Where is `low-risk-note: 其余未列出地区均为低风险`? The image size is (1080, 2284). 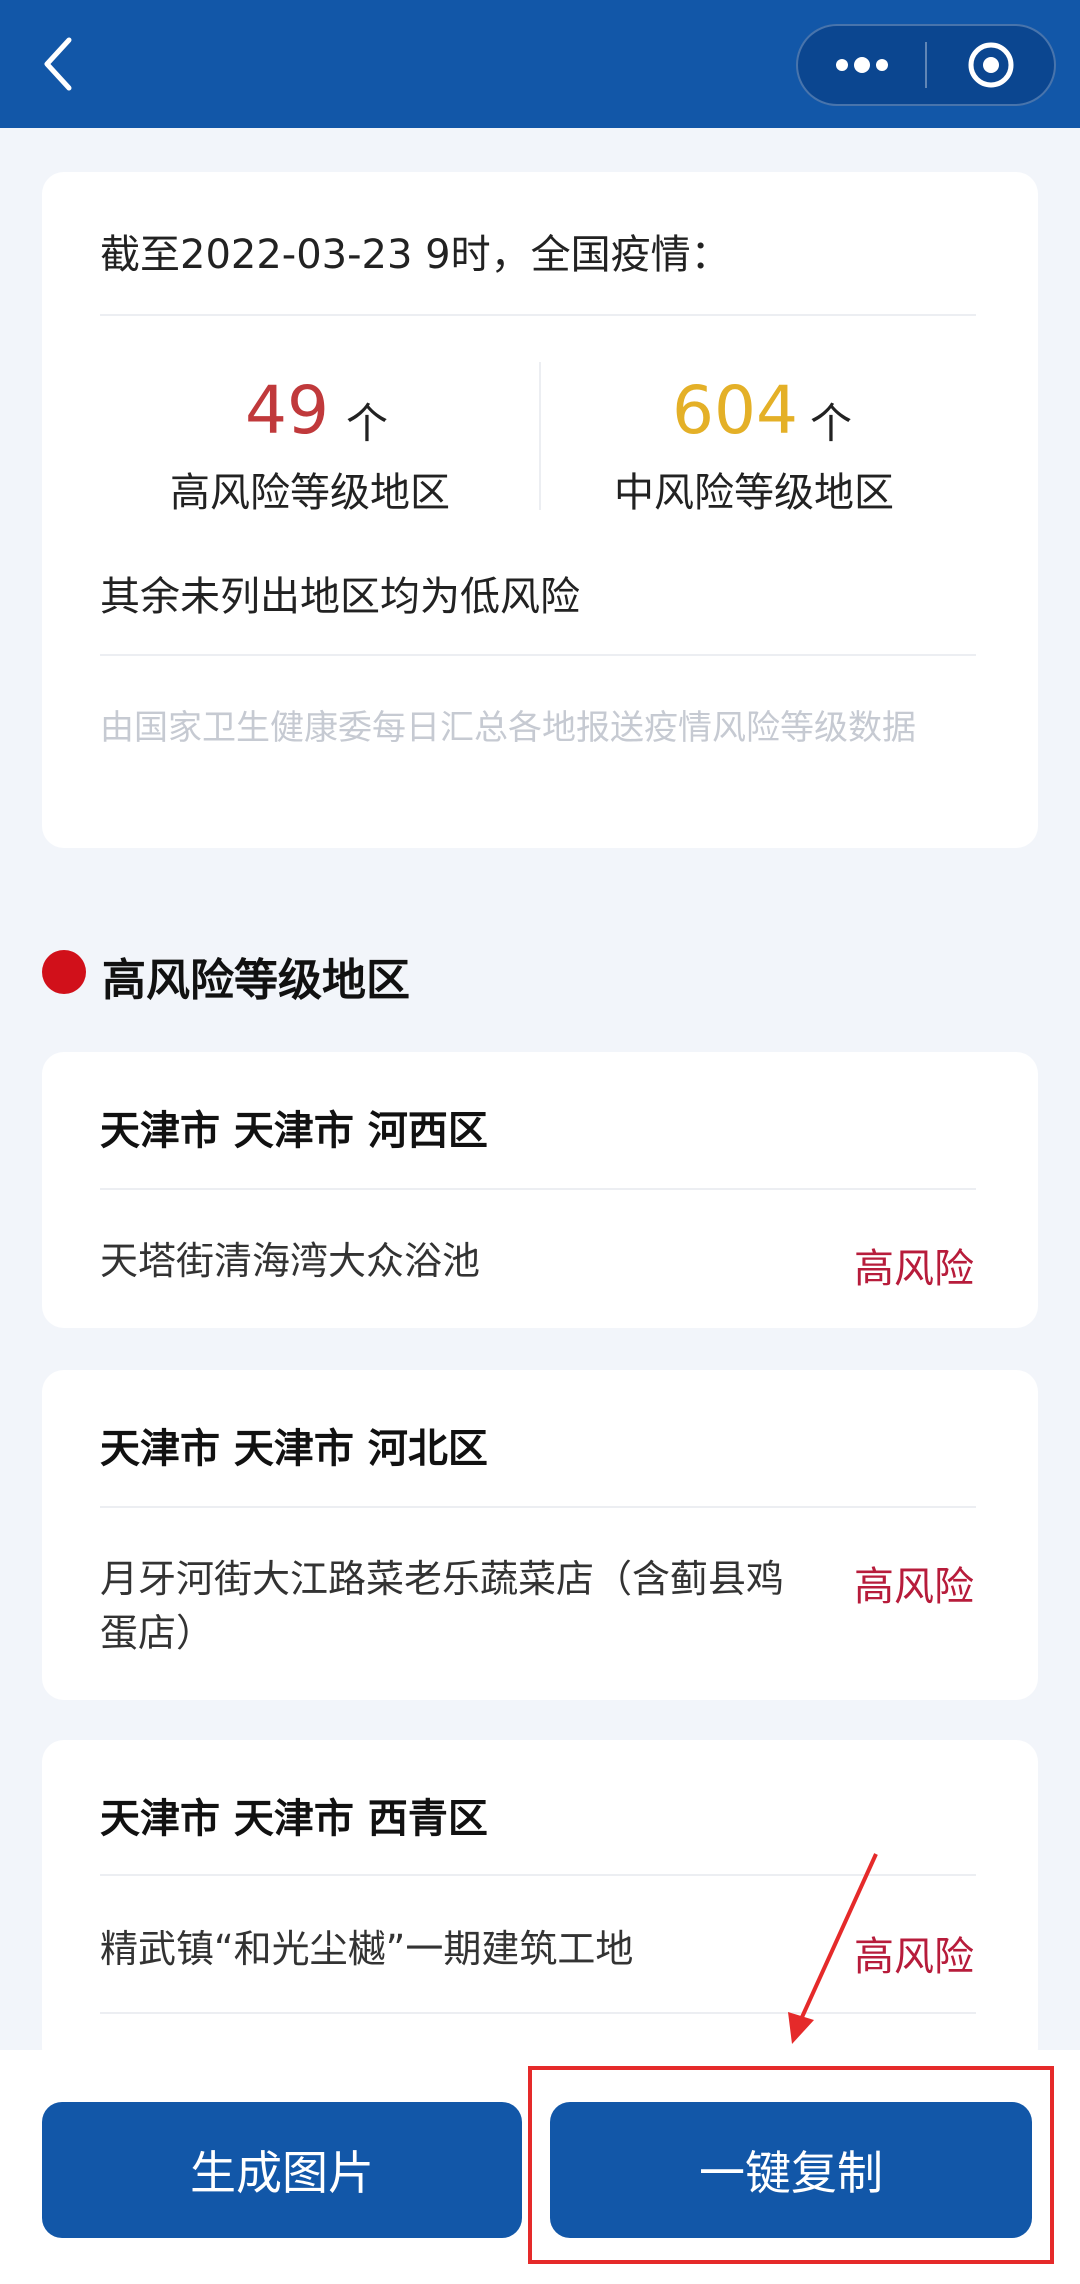 low-risk-note: 其余未列出地区均为低风险 is located at coordinates (340, 597).